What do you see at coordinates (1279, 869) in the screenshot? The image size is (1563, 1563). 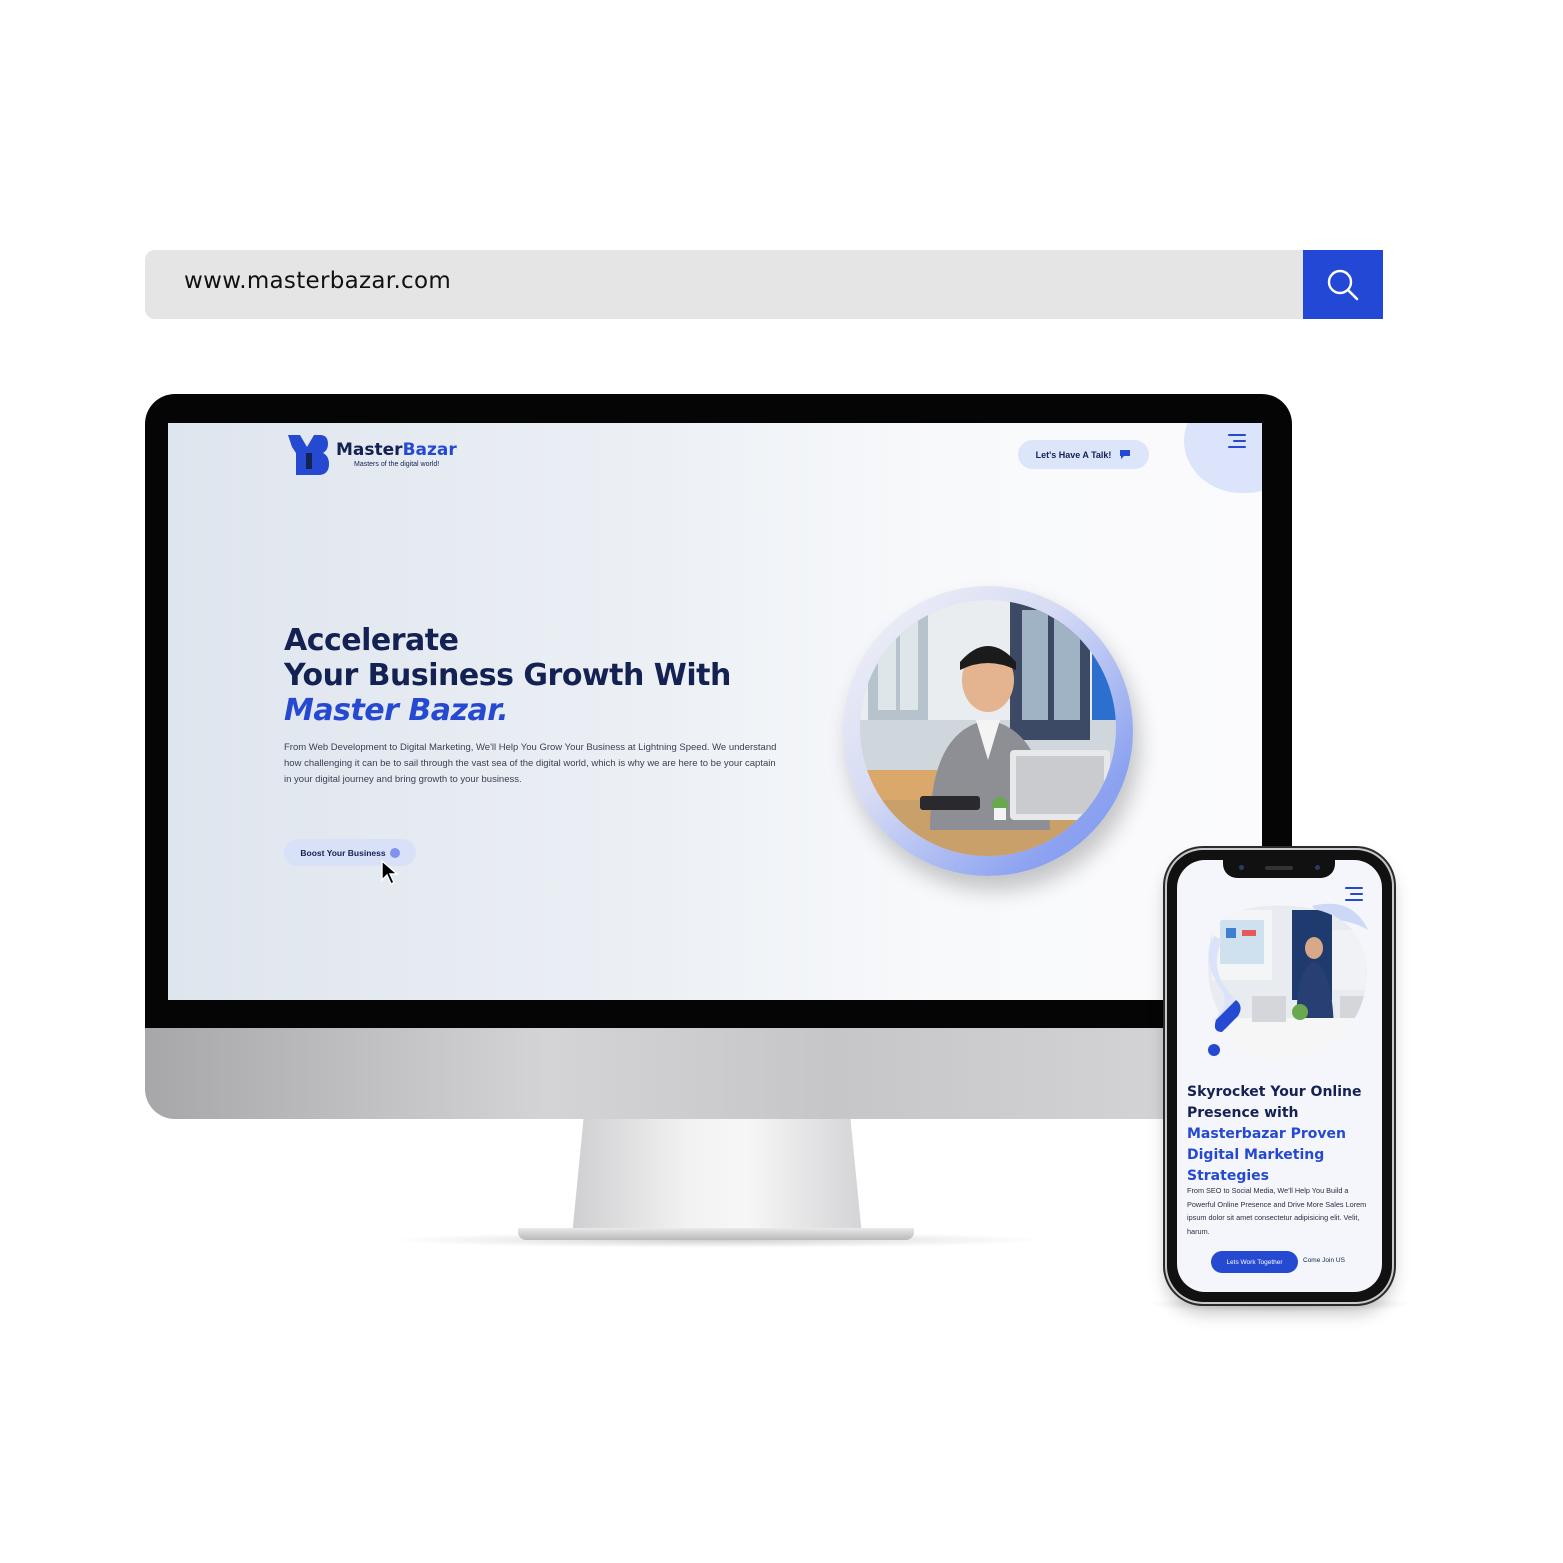 I see `phone-notch` at bounding box center [1279, 869].